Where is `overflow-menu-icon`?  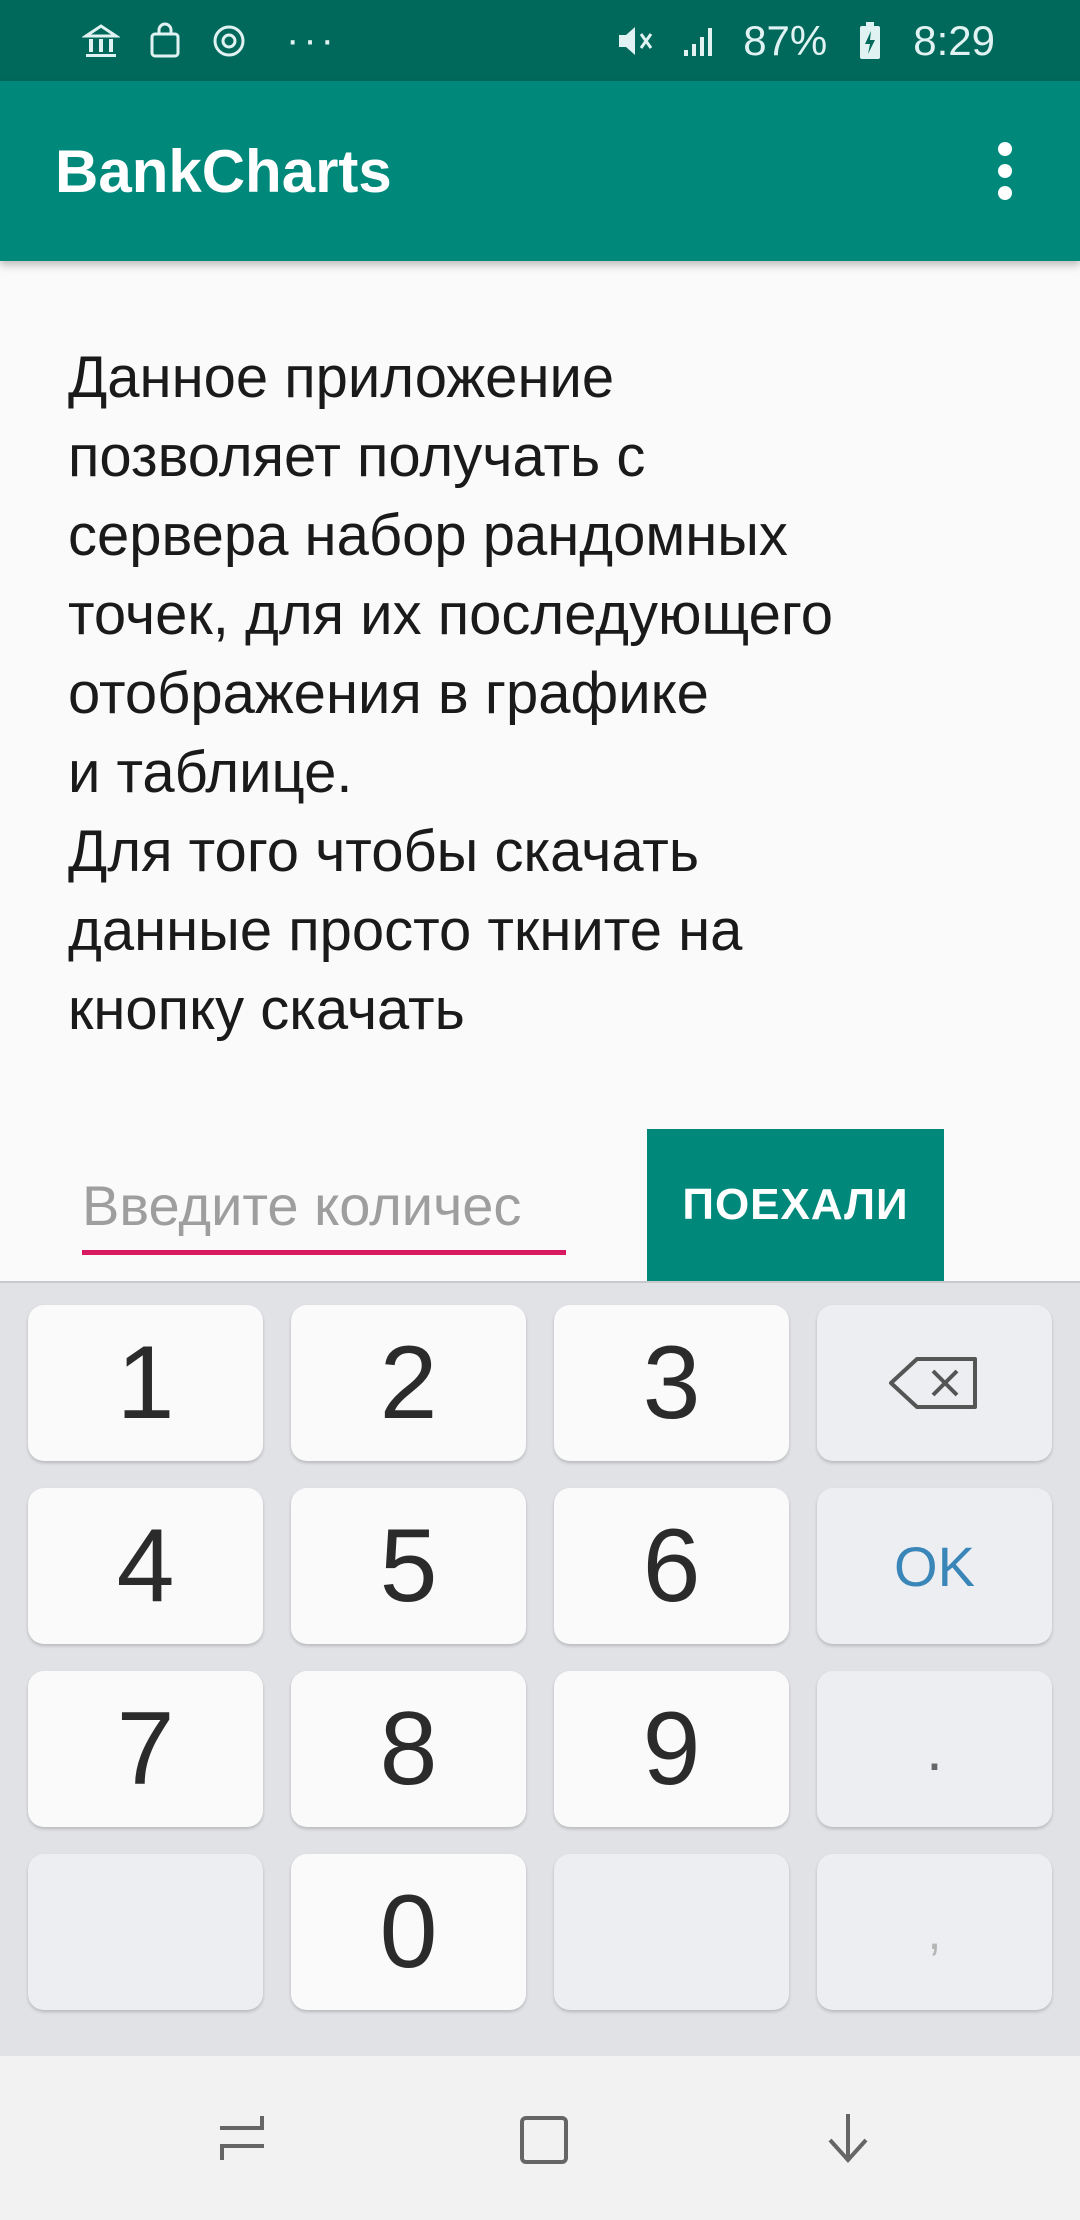
overflow-menu-icon is located at coordinates (1005, 171).